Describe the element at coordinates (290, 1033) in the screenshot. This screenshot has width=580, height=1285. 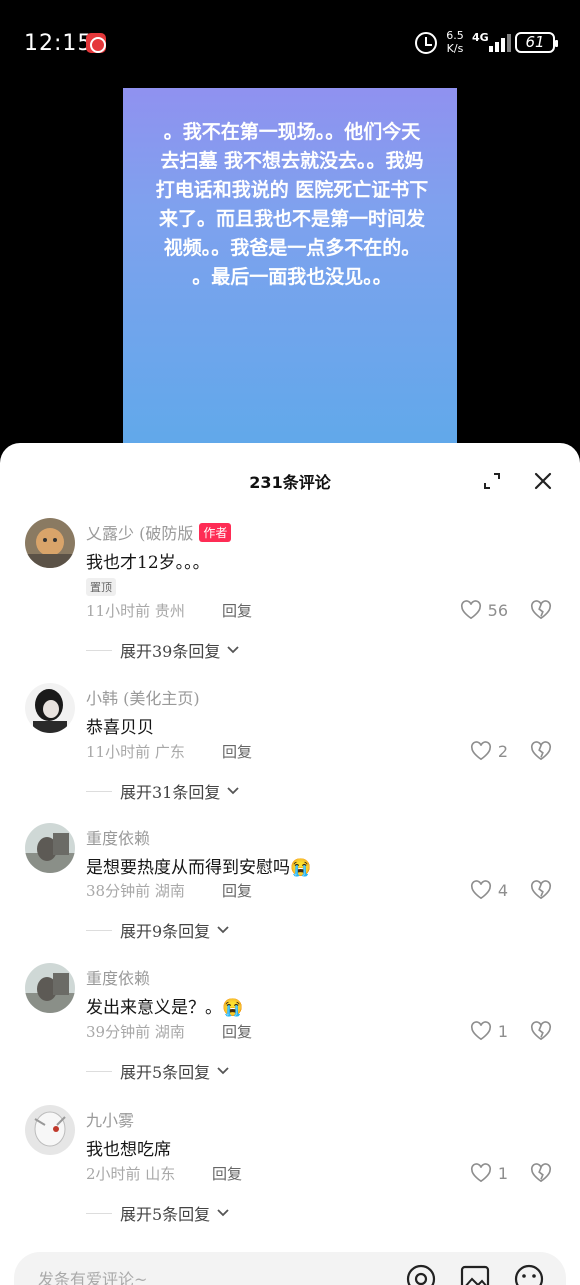
I see `comment-item: 重度依赖 发出来意义是？。😭 39分钟前 湖南 回复 1 展开5条回复` at that location.